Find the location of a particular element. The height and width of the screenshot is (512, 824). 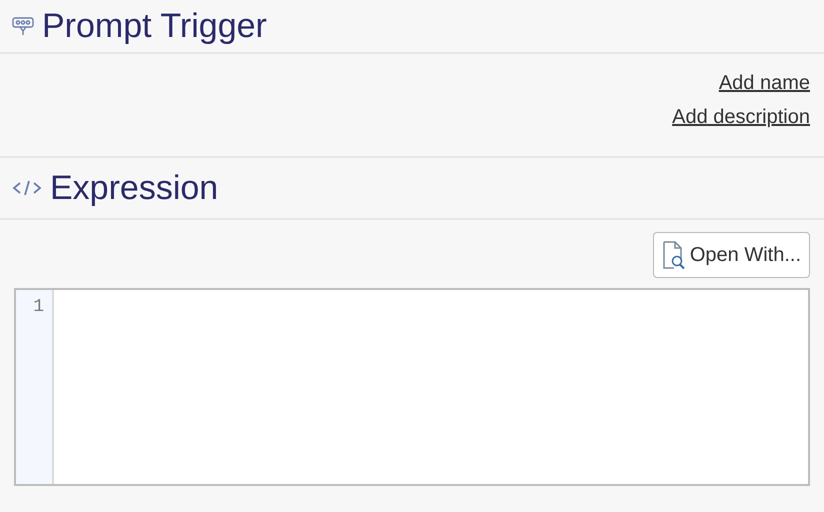

add-link: Add description is located at coordinates (741, 117).